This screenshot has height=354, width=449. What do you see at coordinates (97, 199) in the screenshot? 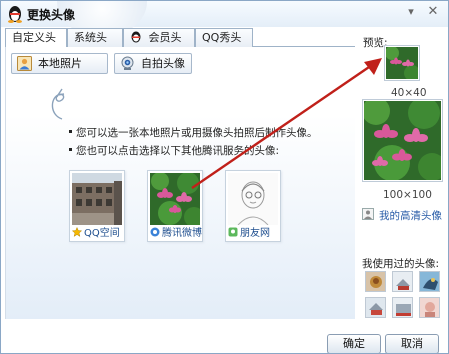
I see `qzone-avatar-image` at bounding box center [97, 199].